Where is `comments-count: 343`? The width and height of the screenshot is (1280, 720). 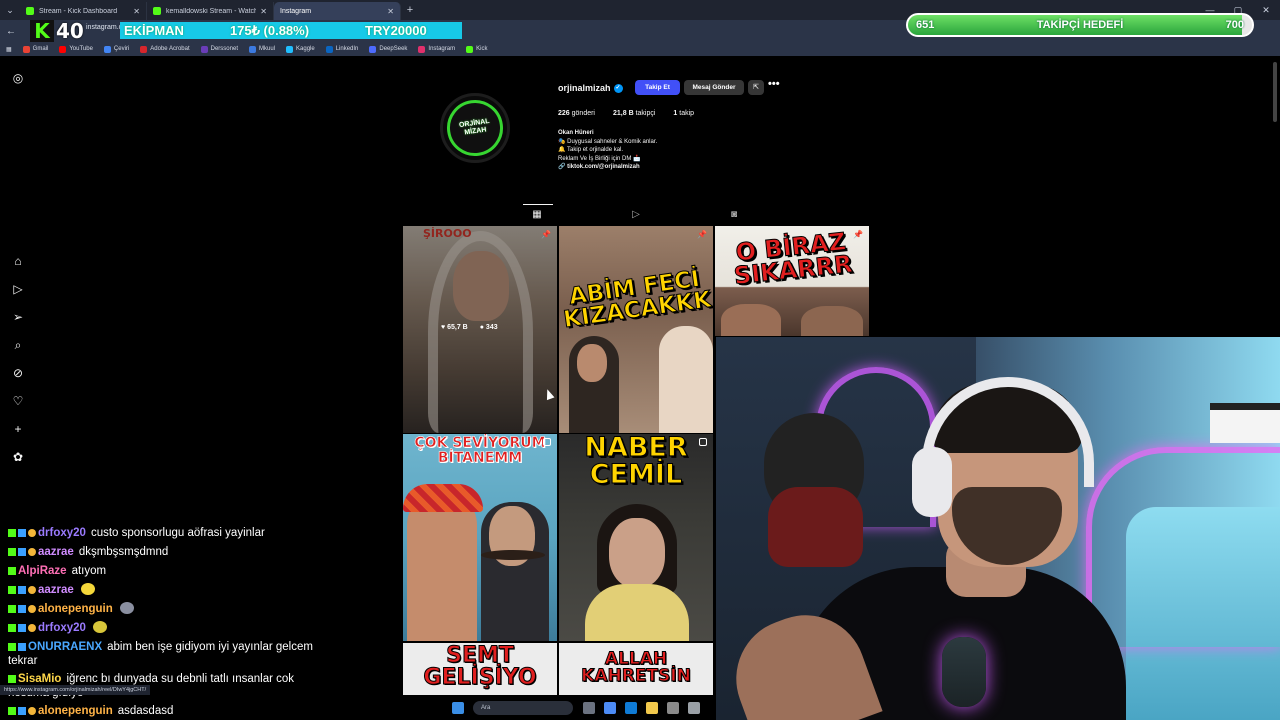
comments-count: 343 is located at coordinates (491, 327).